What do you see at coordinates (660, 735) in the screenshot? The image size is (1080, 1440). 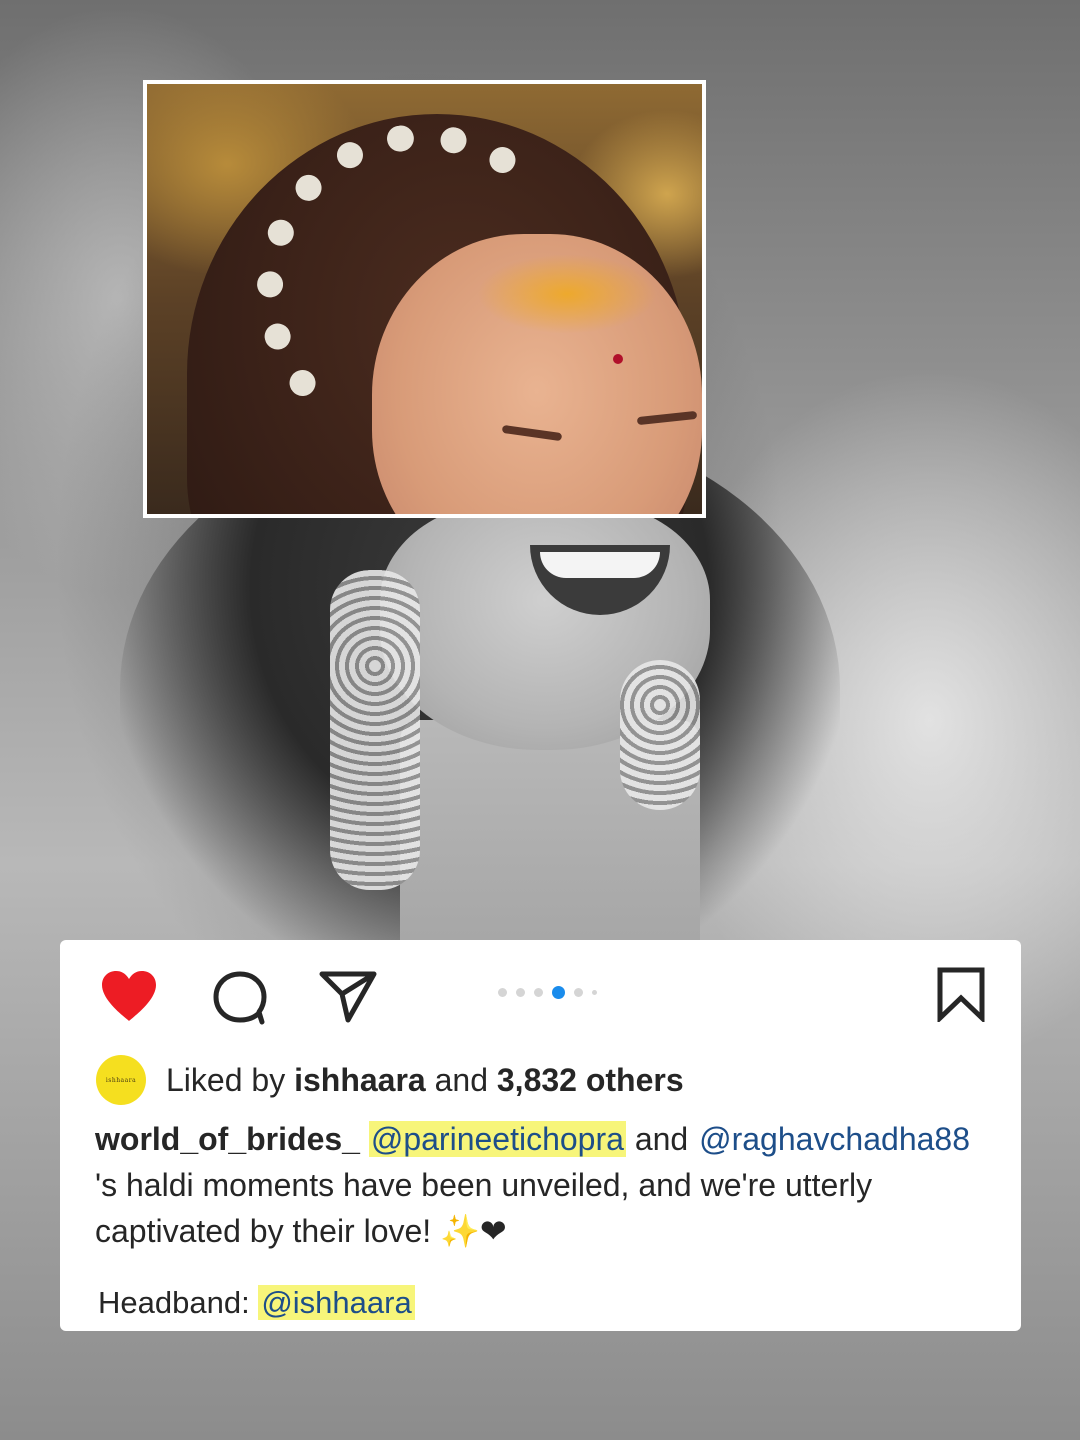 I see `bg-earring-right` at bounding box center [660, 735].